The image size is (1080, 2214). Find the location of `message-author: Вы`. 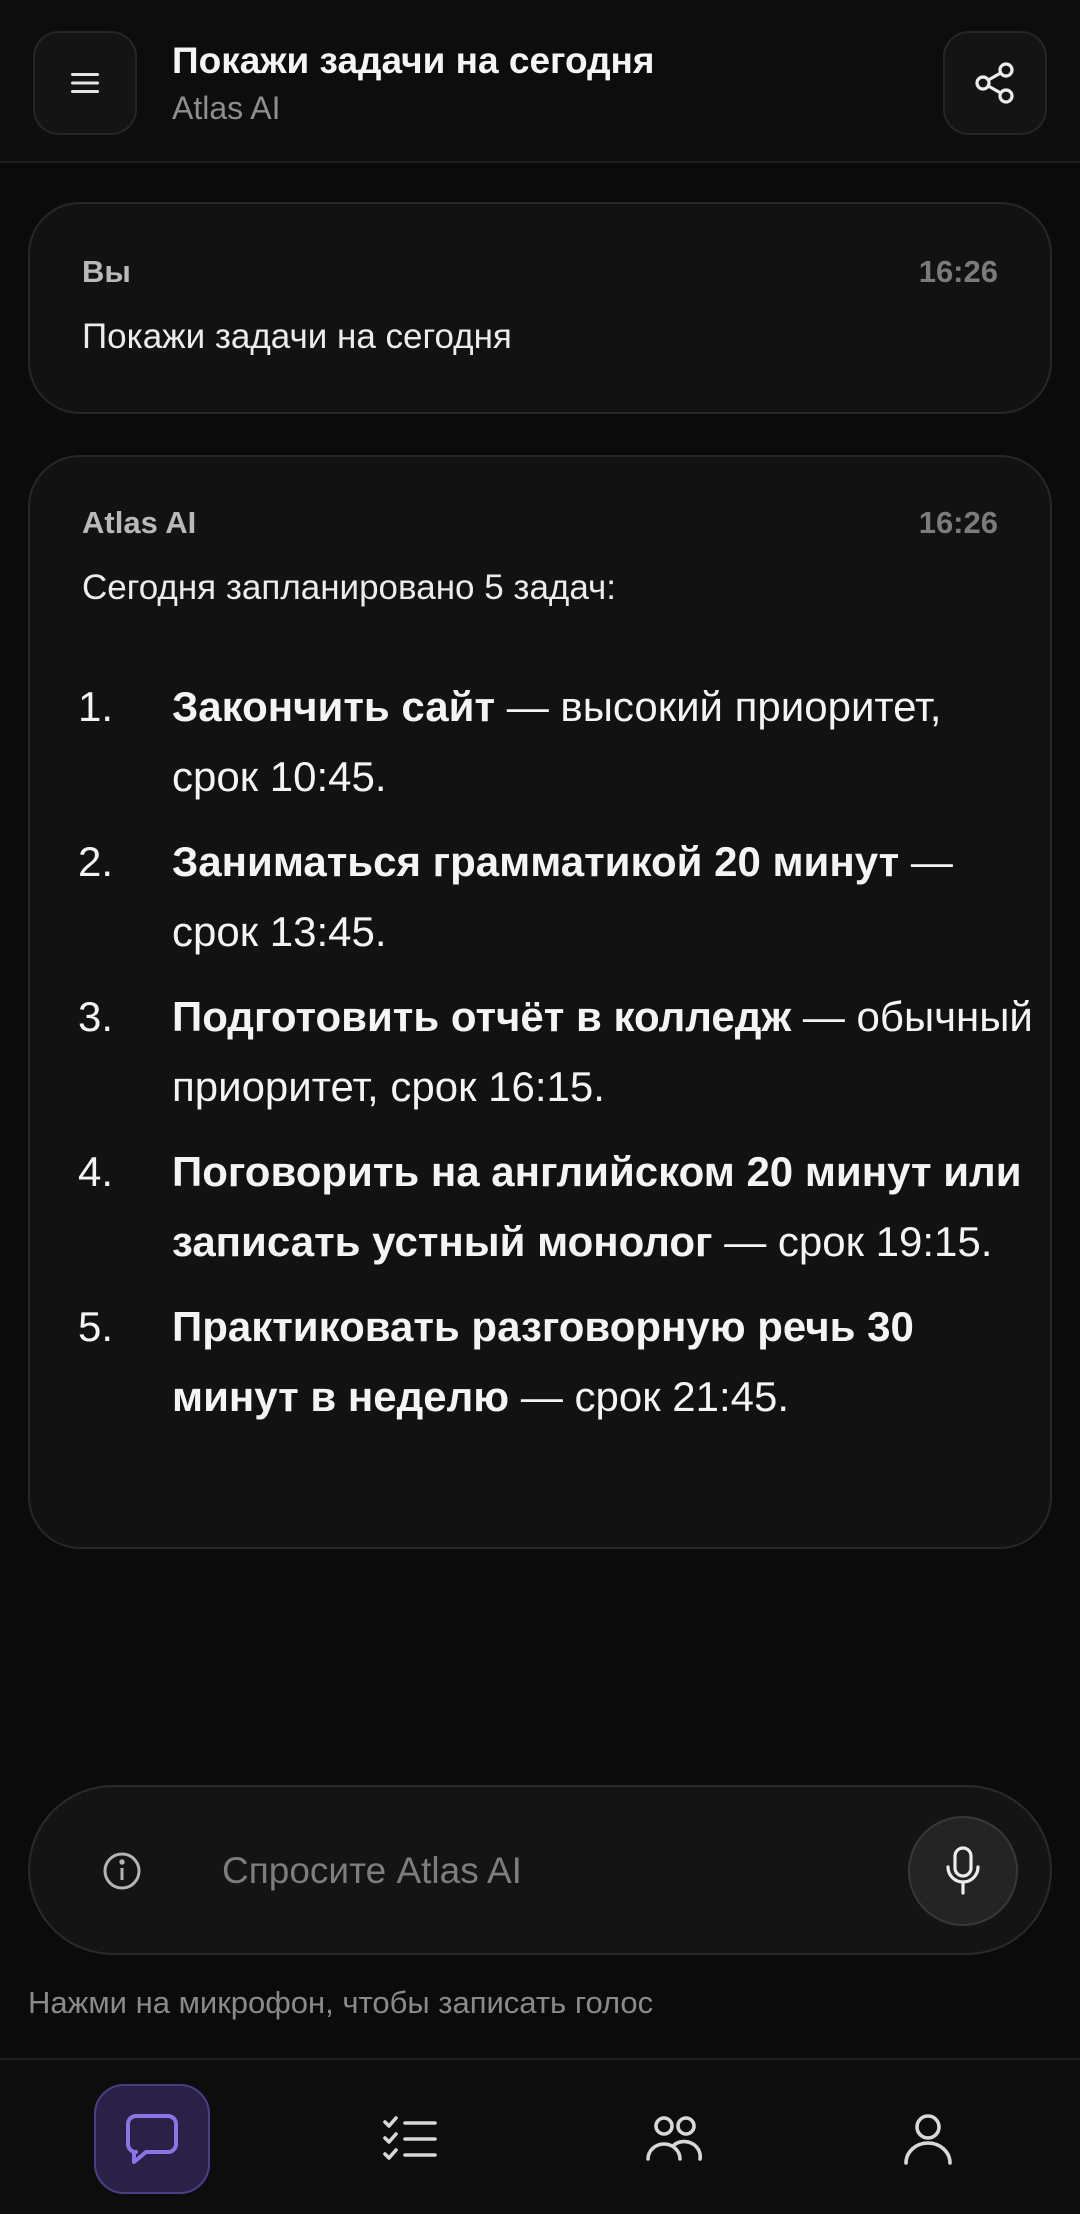

message-author: Вы is located at coordinates (106, 271).